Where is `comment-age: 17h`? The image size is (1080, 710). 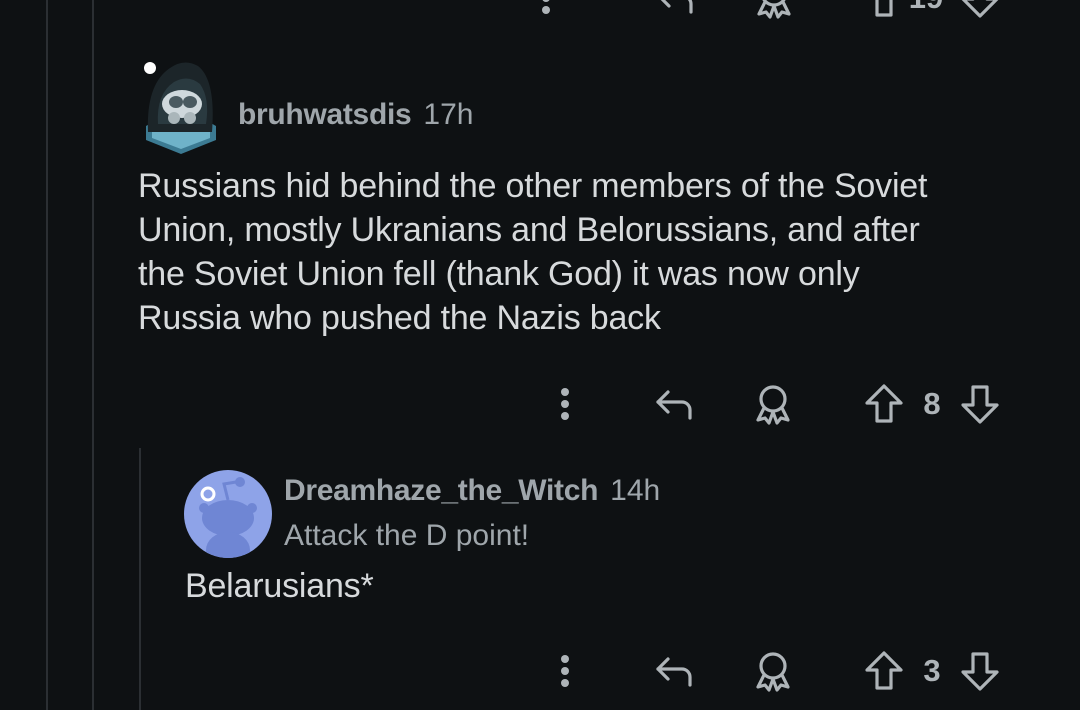 comment-age: 17h is located at coordinates (448, 114).